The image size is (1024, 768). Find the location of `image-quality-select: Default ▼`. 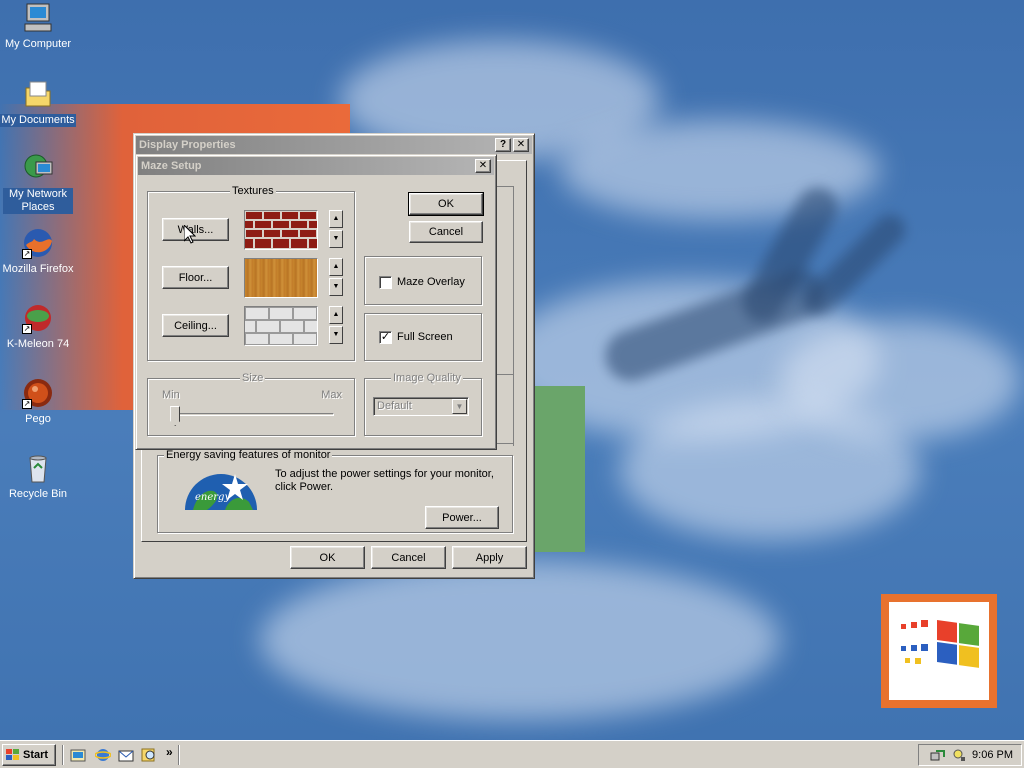

image-quality-select: Default ▼ is located at coordinates (421, 406).